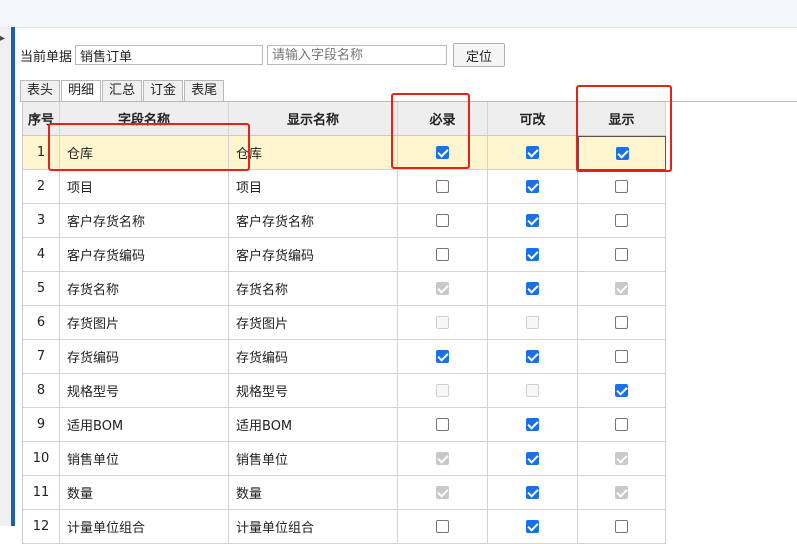  Describe the element at coordinates (313, 289) in the screenshot. I see `row-display-name: 存货名称` at that location.